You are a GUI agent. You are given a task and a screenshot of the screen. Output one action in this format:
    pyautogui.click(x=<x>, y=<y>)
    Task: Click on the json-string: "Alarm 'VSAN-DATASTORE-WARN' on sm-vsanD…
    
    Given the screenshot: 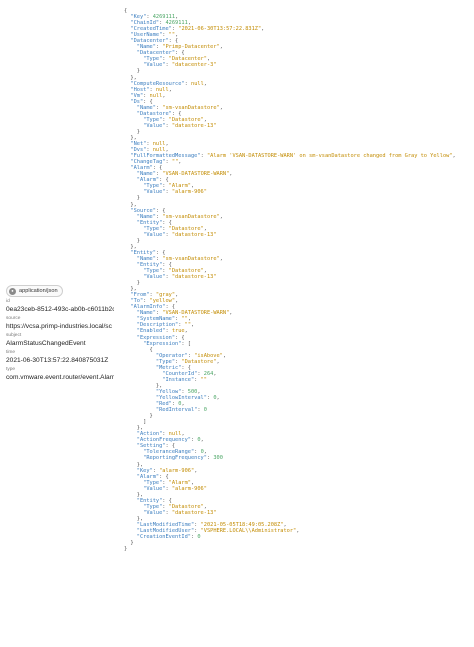 What is the action you would take?
    pyautogui.click(x=329, y=156)
    